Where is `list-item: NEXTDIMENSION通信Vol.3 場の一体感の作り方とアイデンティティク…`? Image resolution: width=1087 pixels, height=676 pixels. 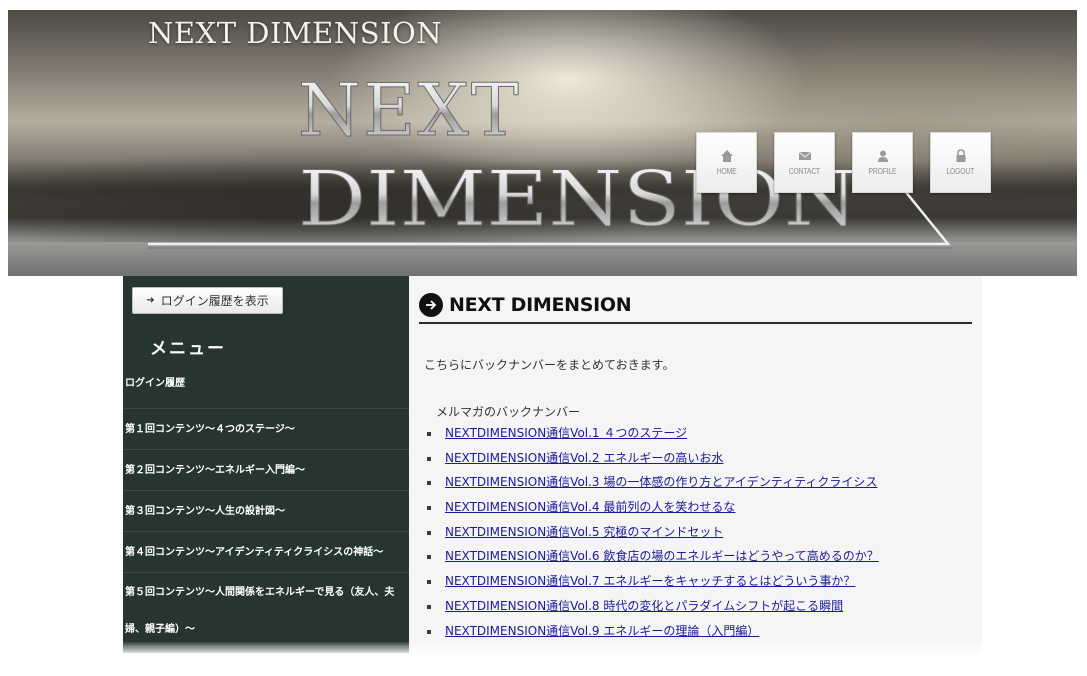 list-item: NEXTDIMENSION通信Vol.3 場の一体感の作り方とアイデンティティク… is located at coordinates (651, 485).